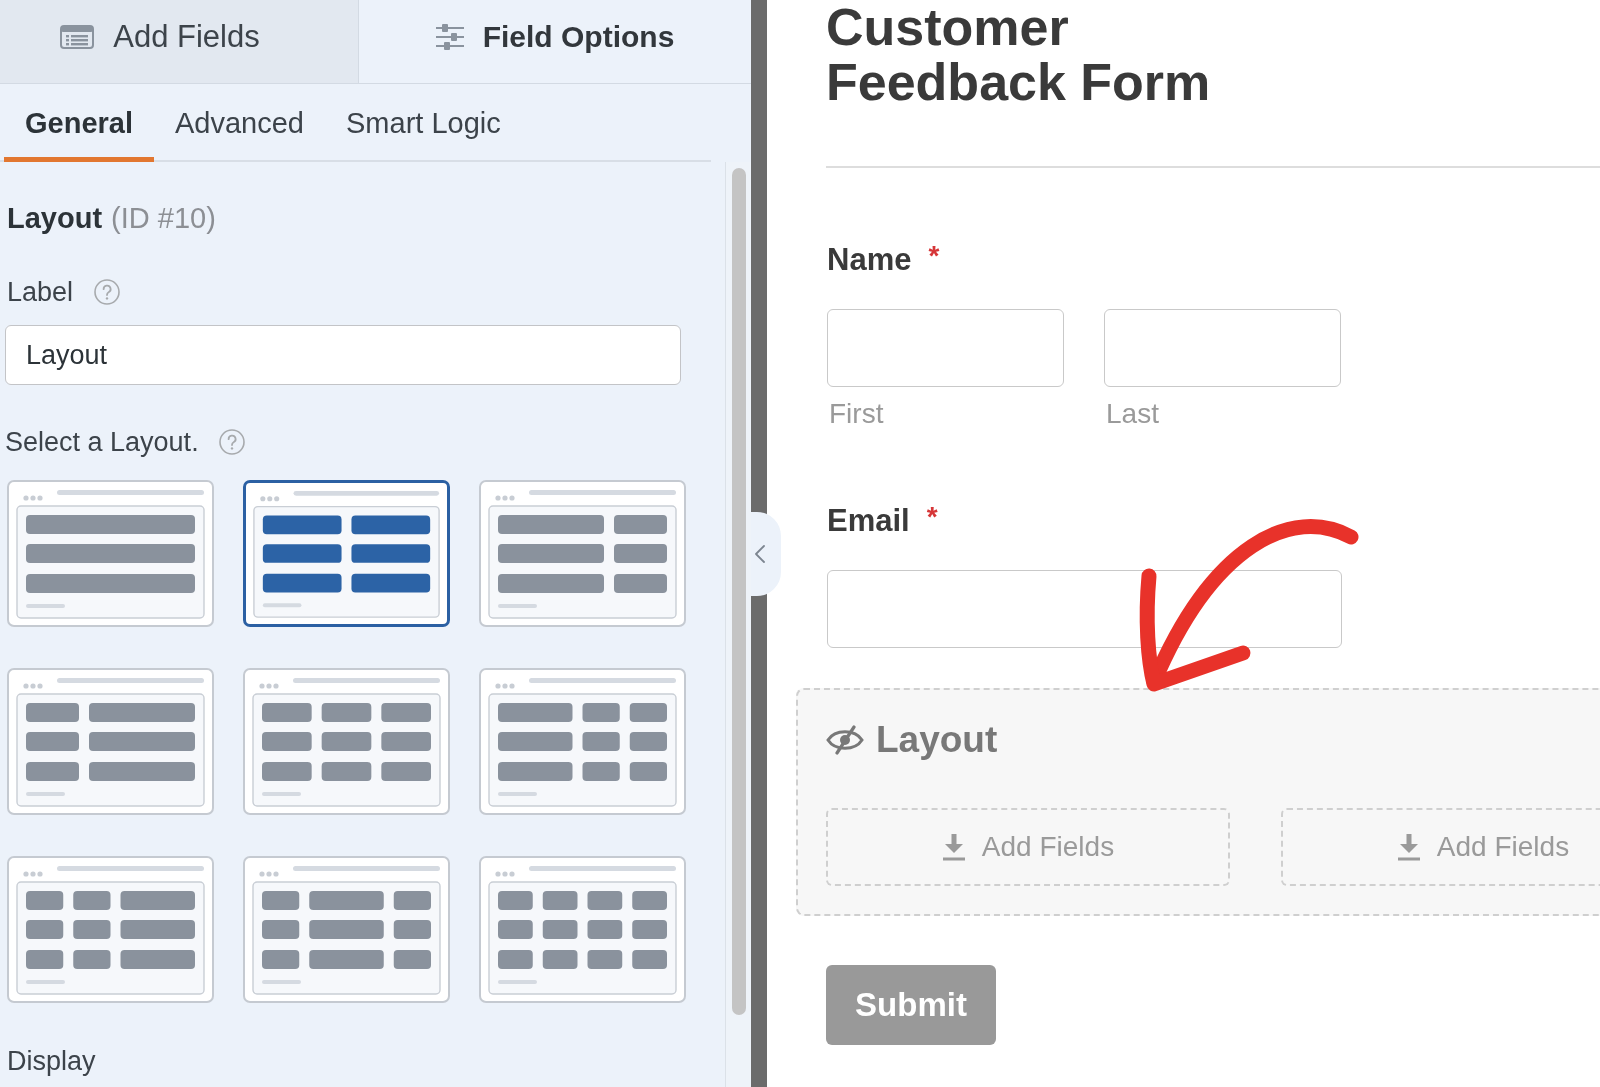 This screenshot has width=1600, height=1087. What do you see at coordinates (869, 260) in the screenshot?
I see `field-label: Name` at bounding box center [869, 260].